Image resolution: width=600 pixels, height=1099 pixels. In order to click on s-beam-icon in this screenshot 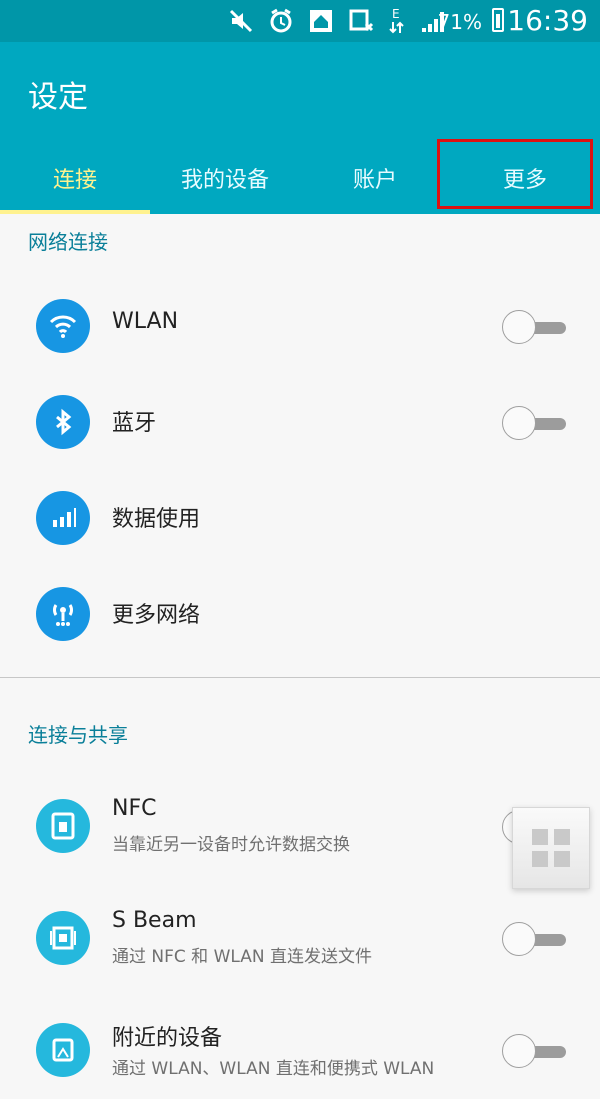, I will do `click(63, 938)`.